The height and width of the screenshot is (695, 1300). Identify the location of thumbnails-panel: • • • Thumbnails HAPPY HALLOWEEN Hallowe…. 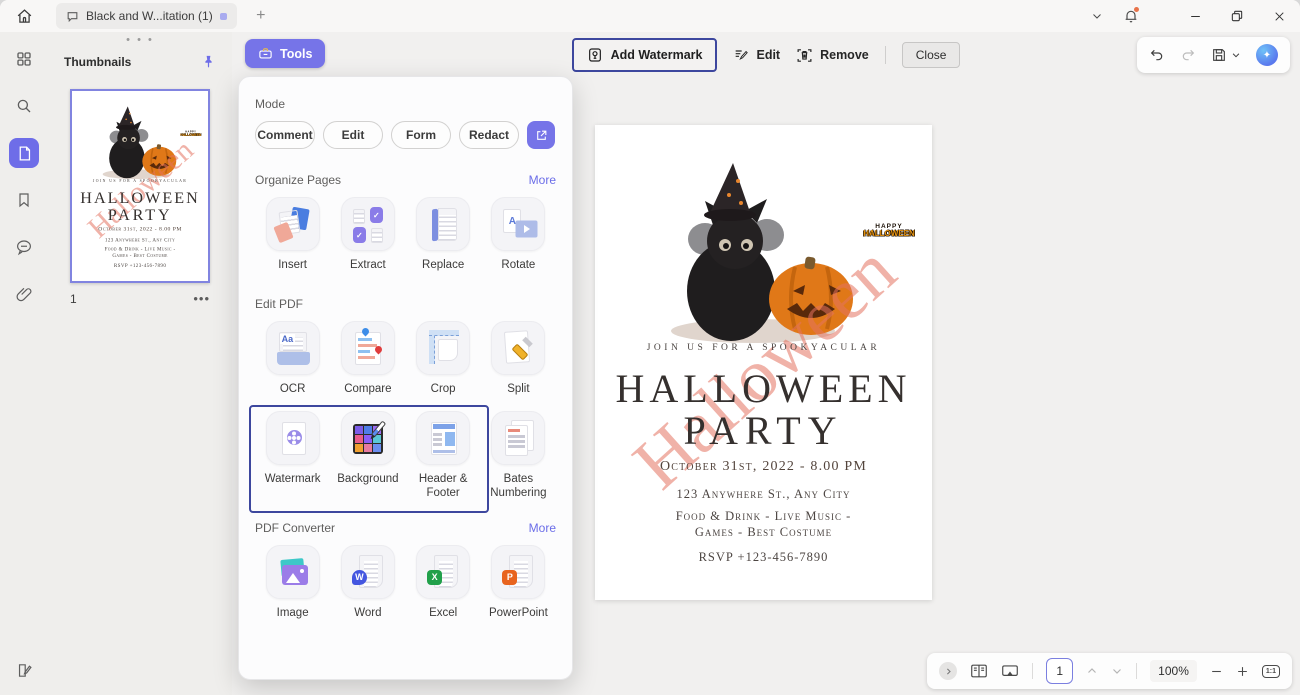
(140, 363).